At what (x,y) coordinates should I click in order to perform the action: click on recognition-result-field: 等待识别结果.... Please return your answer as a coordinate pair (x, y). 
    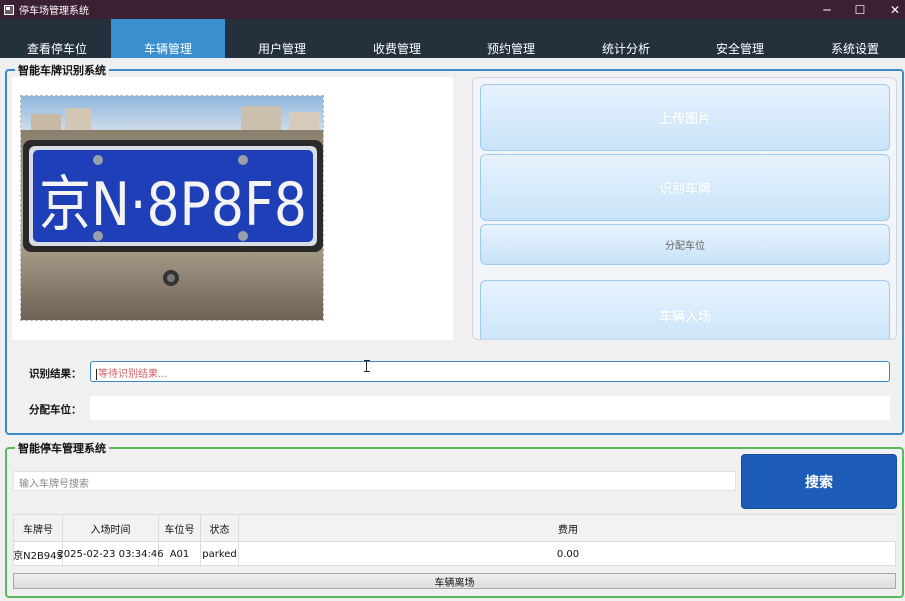
    Looking at the image, I should click on (490, 371).